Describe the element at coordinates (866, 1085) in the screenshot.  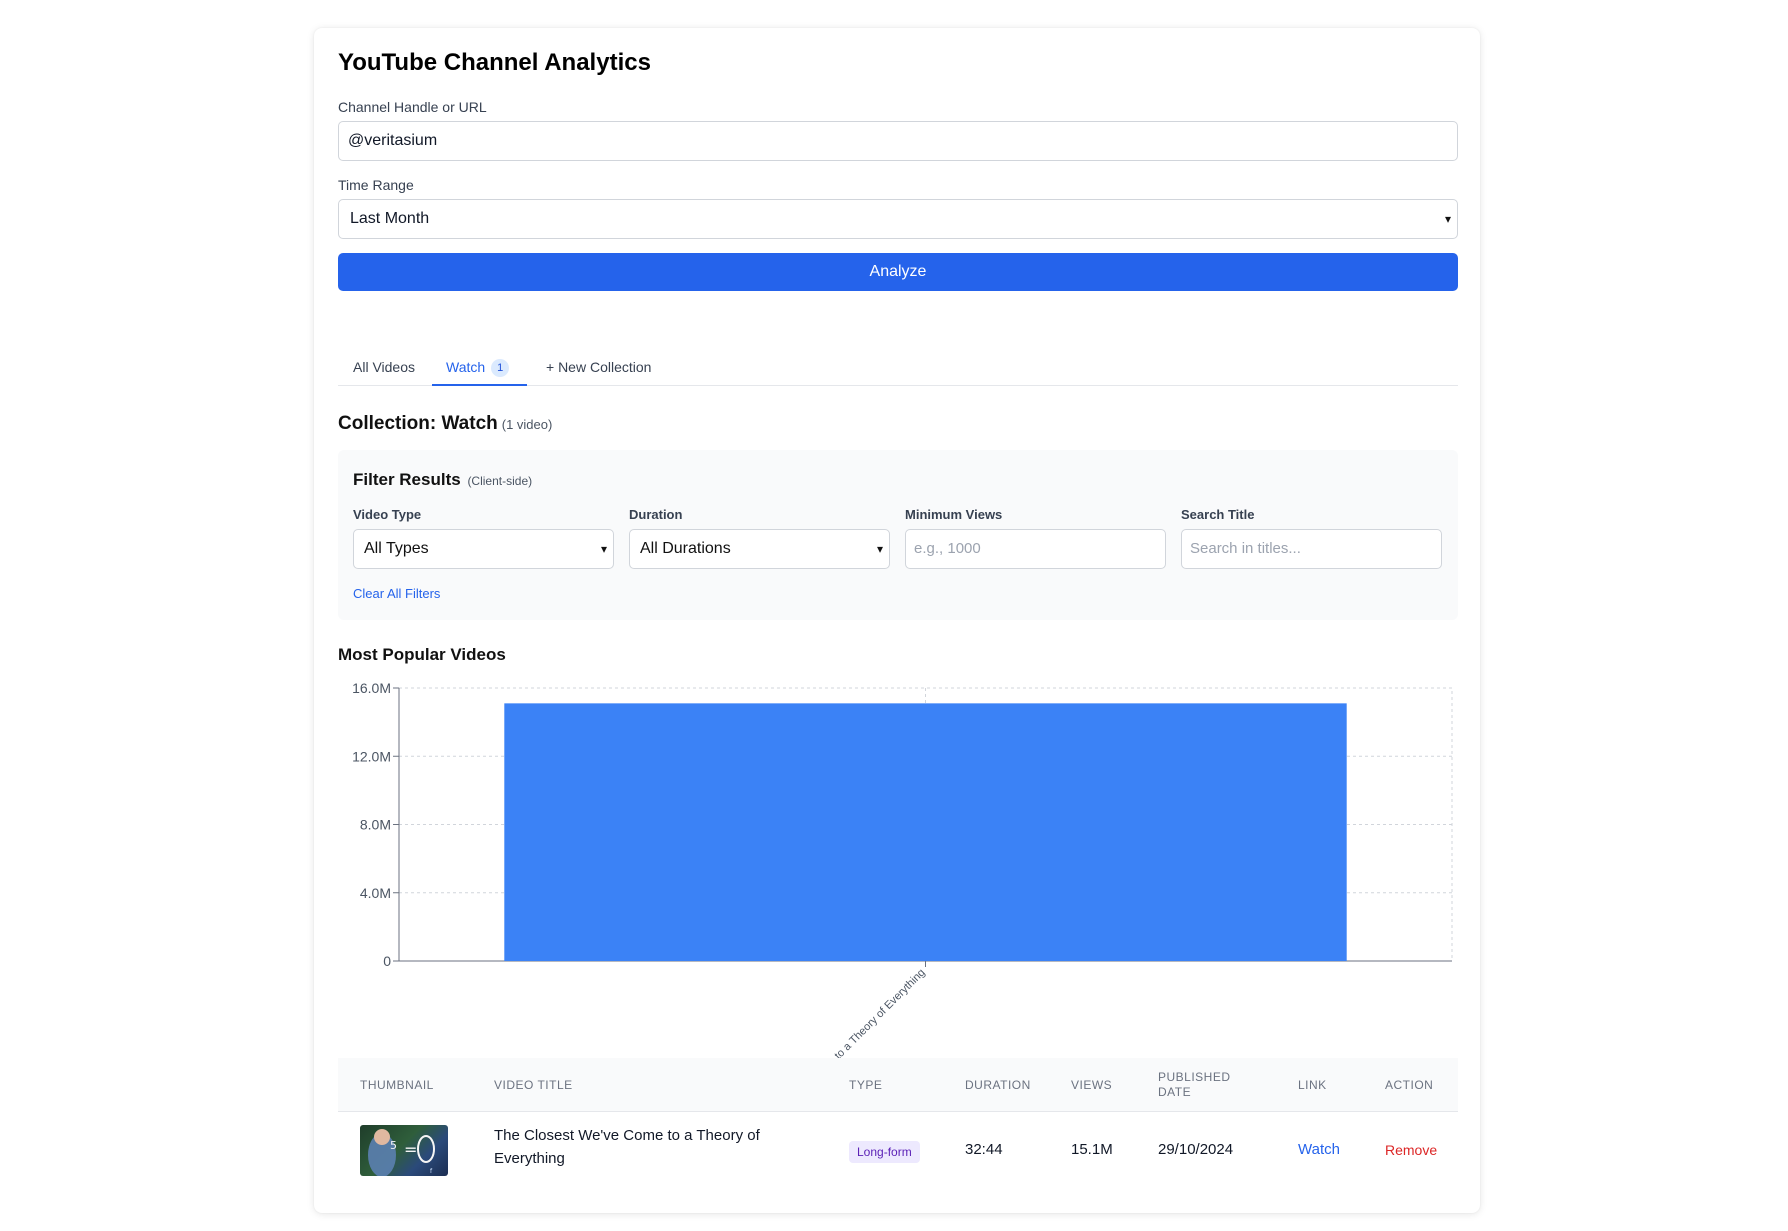
I see `th-type: Type` at that location.